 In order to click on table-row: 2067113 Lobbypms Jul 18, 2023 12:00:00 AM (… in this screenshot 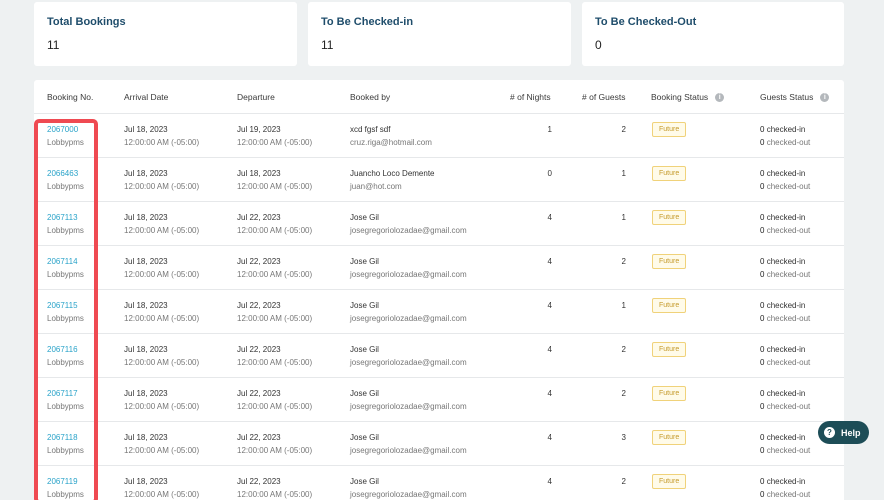, I will do `click(439, 224)`.